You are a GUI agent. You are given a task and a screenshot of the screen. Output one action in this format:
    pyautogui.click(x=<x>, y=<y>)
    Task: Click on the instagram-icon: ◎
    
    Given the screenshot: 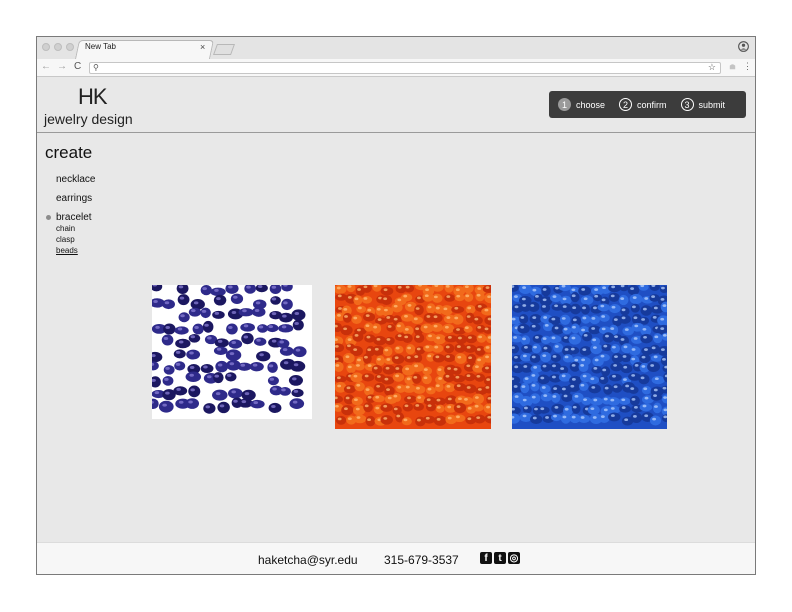 What is the action you would take?
    pyautogui.click(x=514, y=558)
    